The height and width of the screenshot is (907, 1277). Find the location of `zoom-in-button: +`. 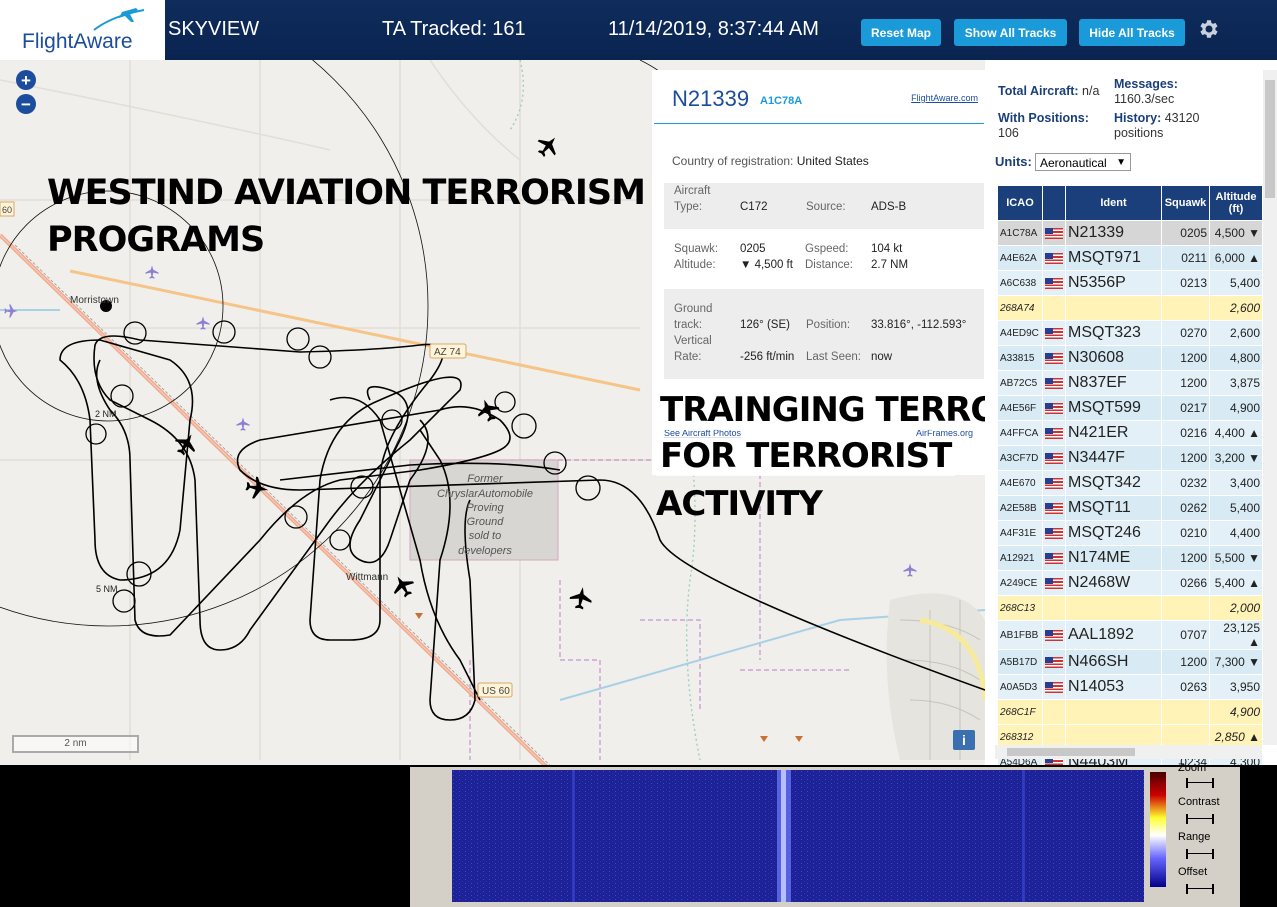

zoom-in-button: + is located at coordinates (26, 80).